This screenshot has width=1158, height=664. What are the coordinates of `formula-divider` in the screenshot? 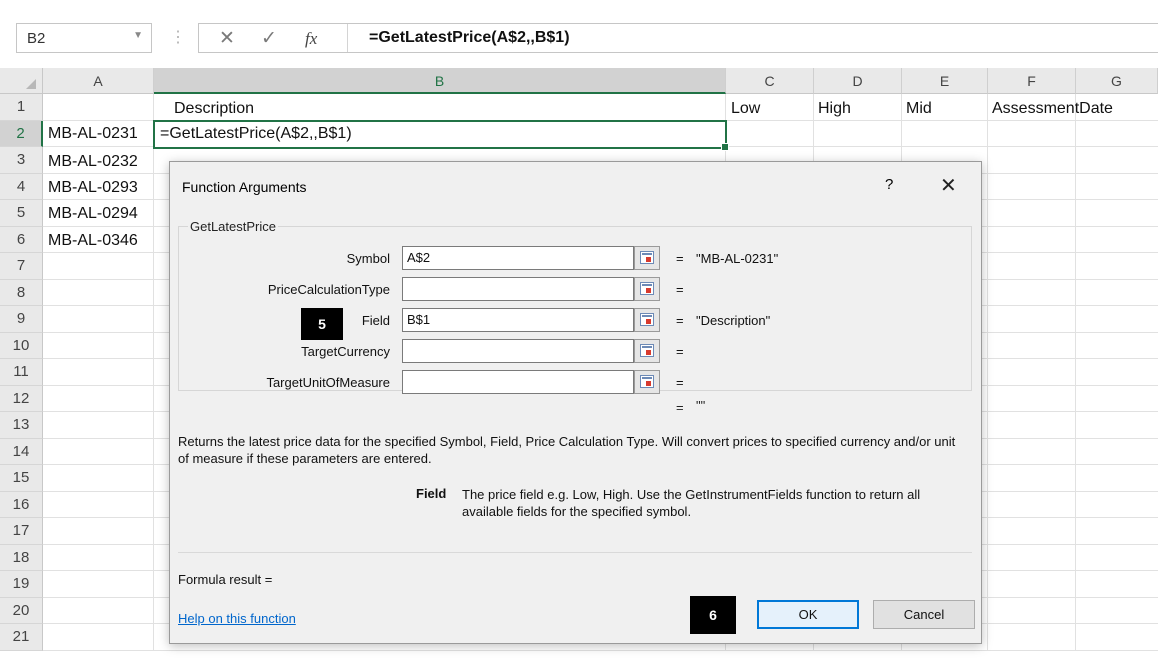 It's located at (347, 38).